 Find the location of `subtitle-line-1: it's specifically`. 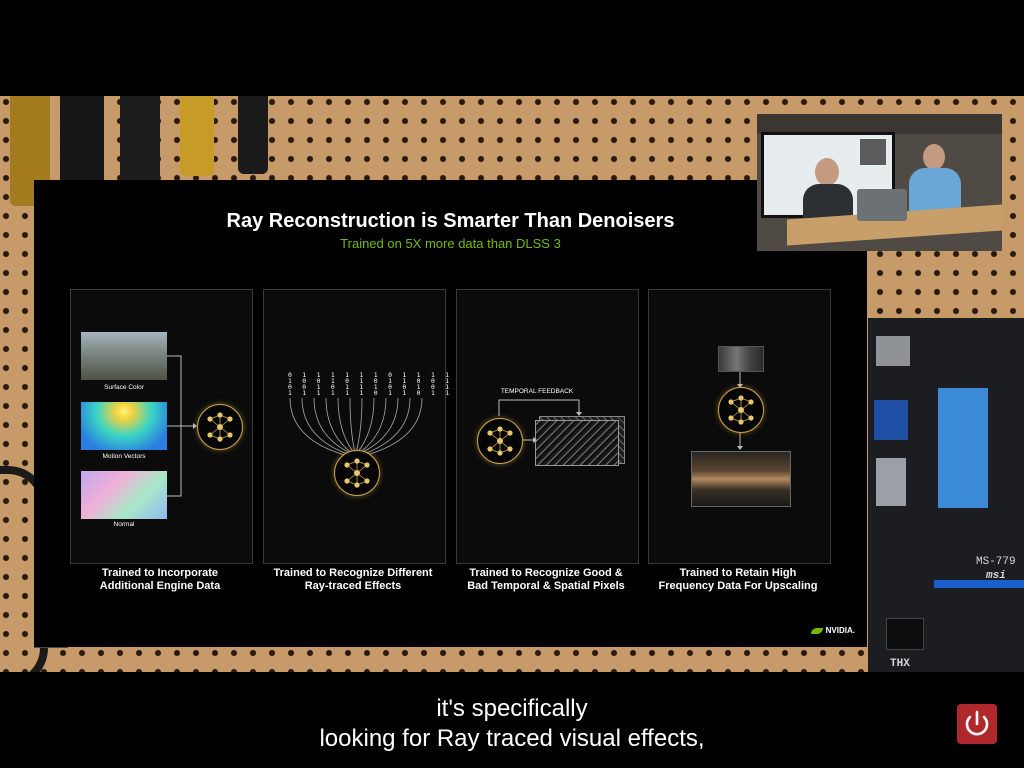

subtitle-line-1: it's specifically is located at coordinates (512, 708).